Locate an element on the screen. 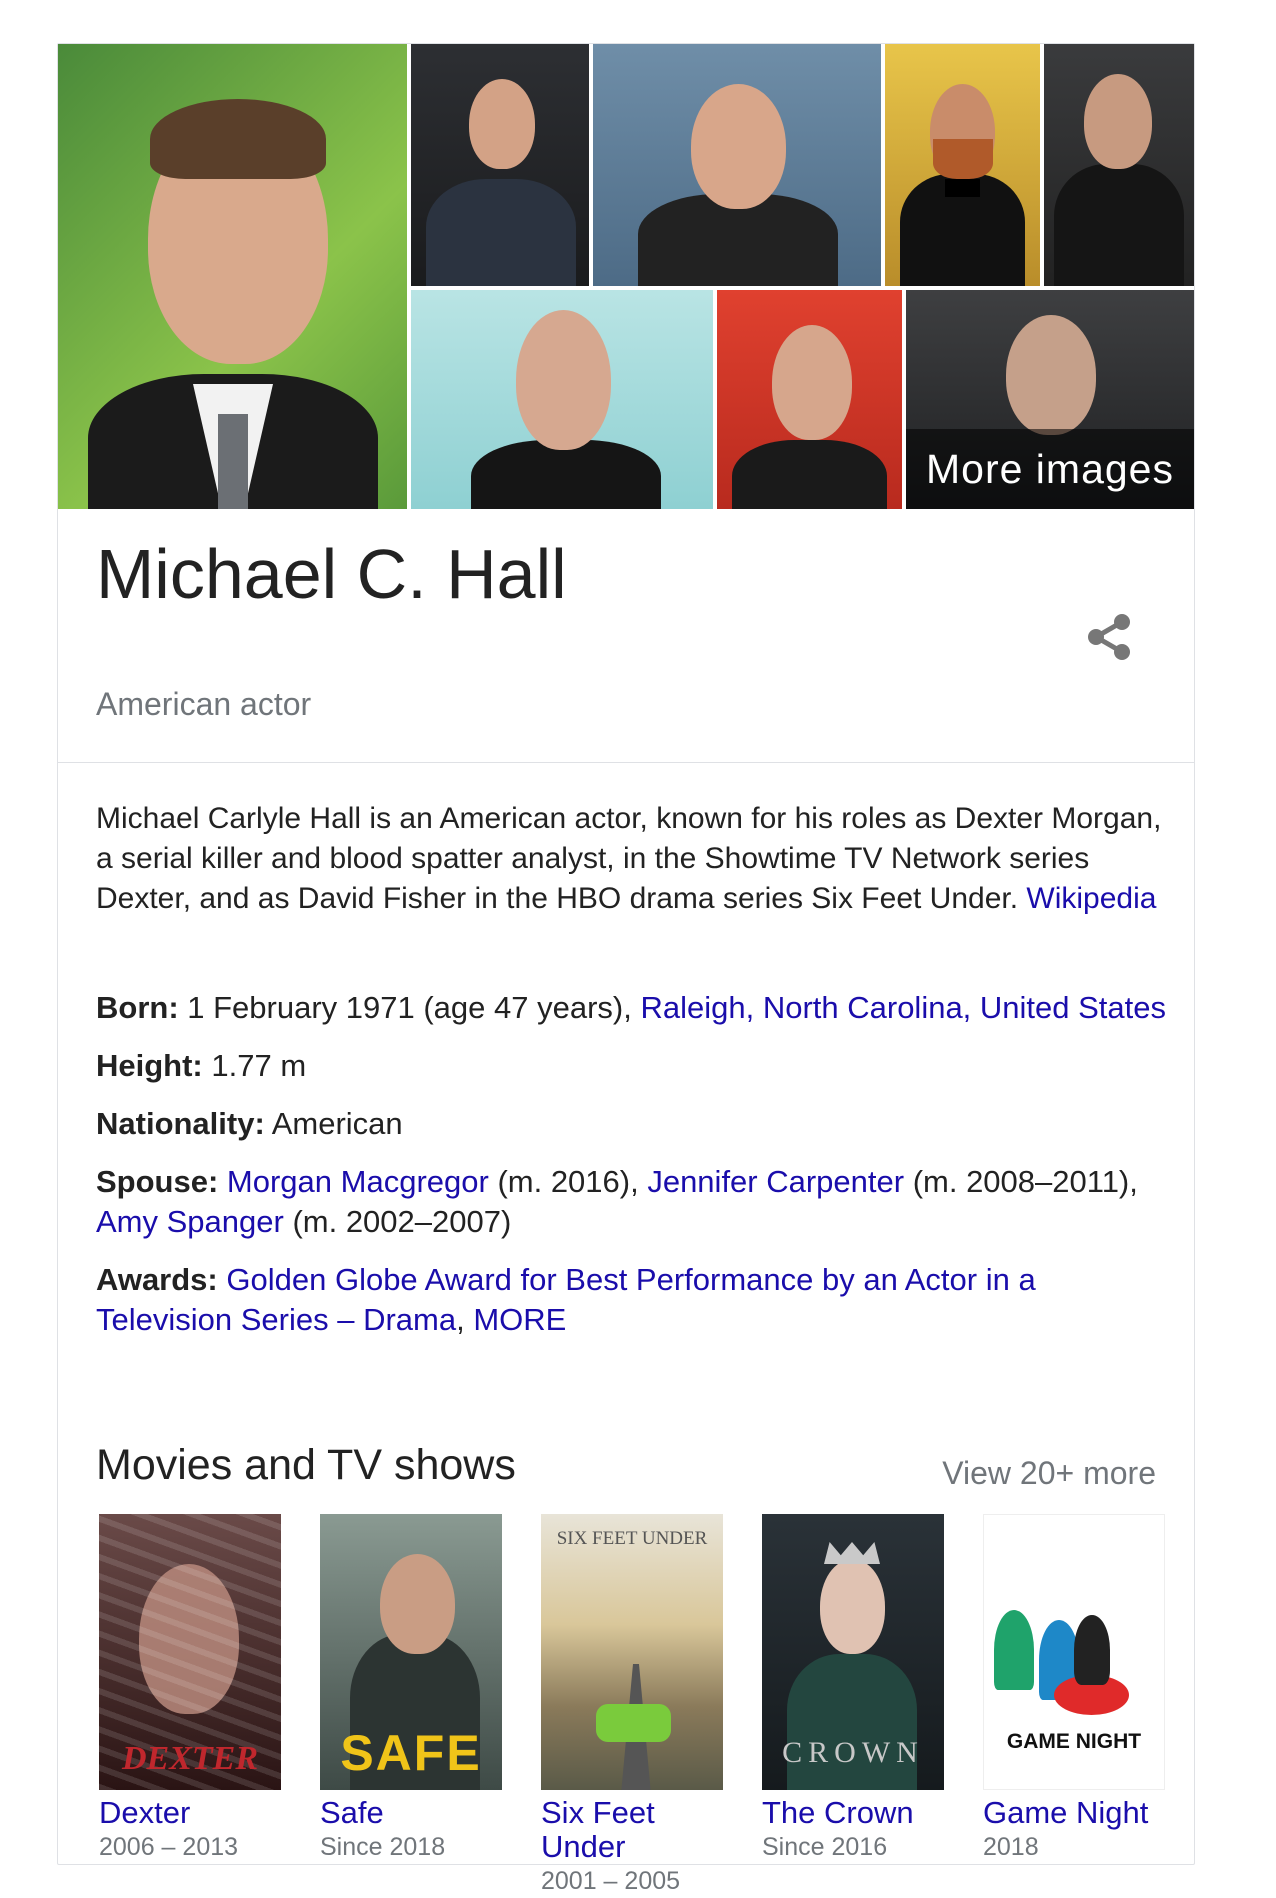 The image size is (1276, 1898). movie-title: The Crown is located at coordinates (853, 1813).